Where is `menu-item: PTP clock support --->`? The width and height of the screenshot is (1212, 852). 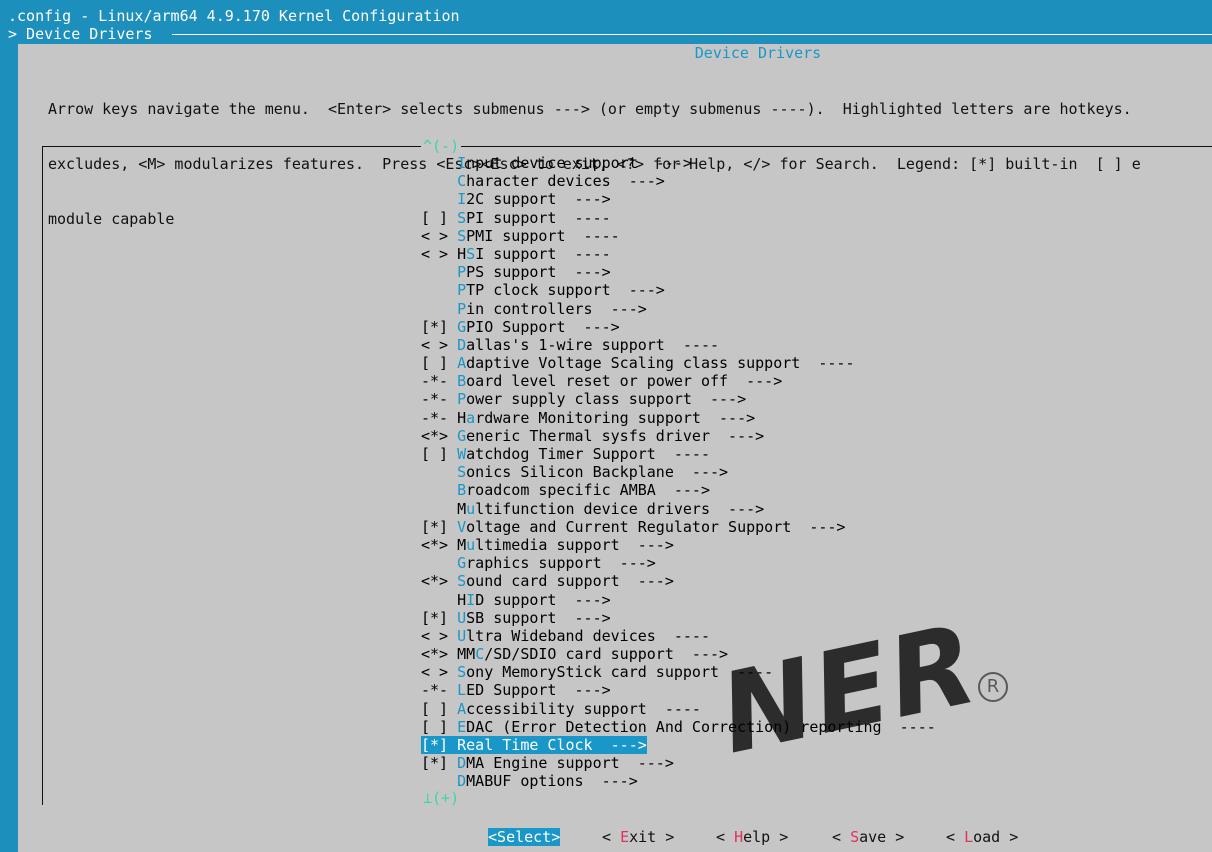
menu-item: PTP clock support ---> is located at coordinates (680, 290).